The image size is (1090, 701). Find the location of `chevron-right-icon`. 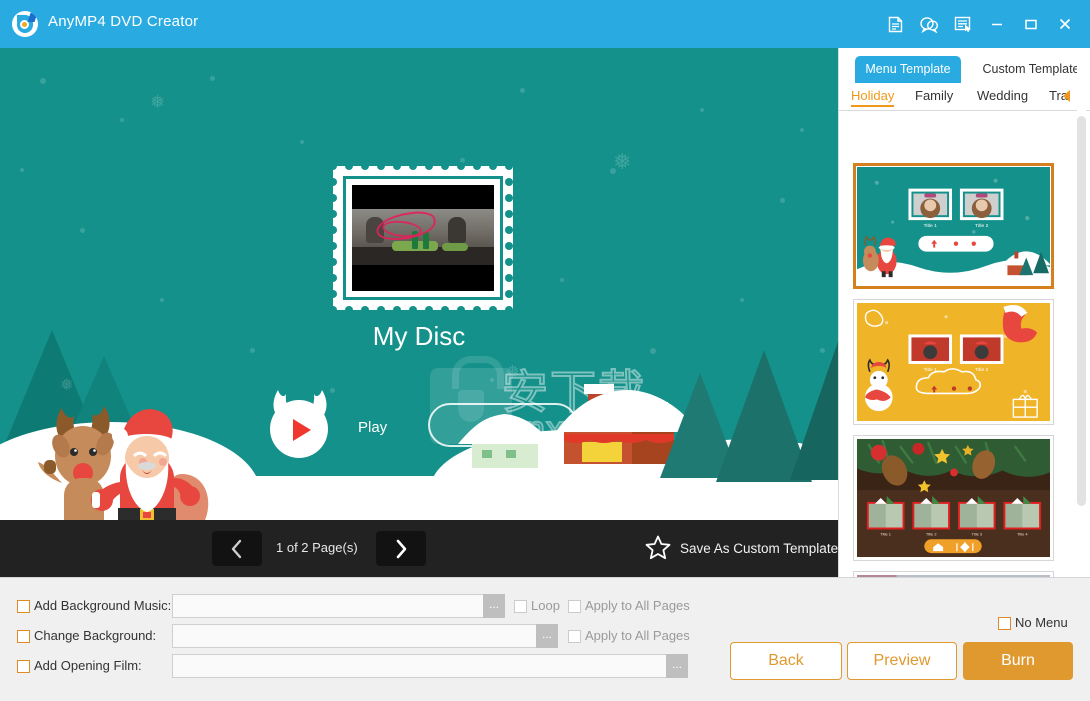

chevron-right-icon is located at coordinates (401, 548).